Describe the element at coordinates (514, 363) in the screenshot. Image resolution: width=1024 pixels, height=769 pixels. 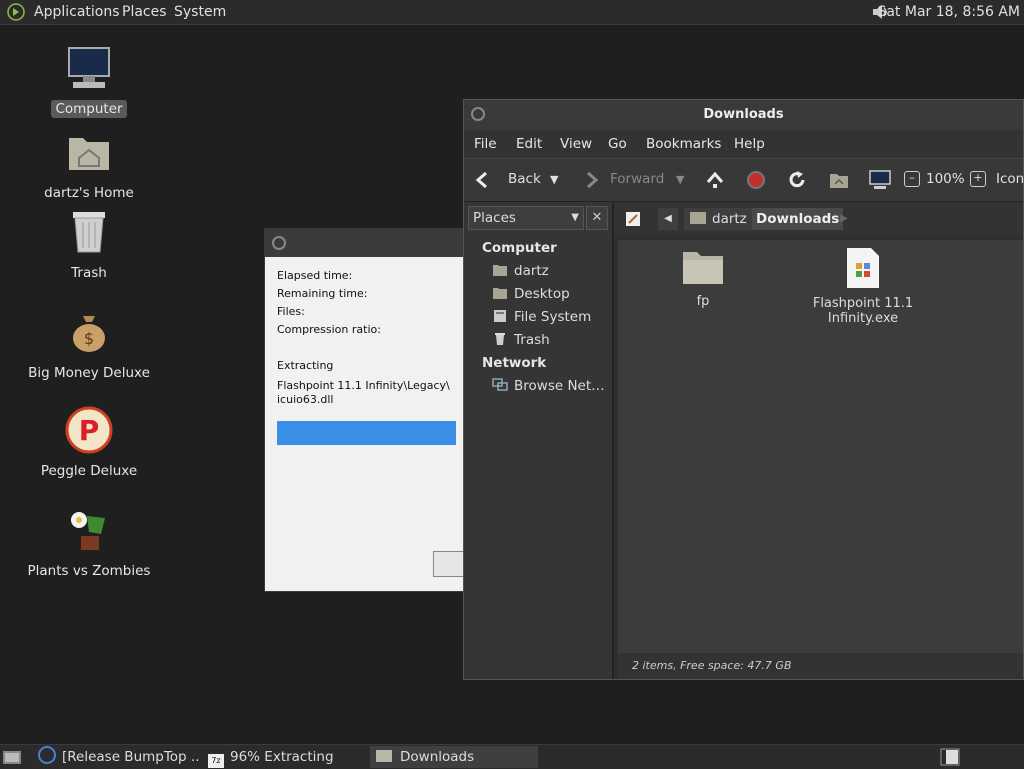
I see `sidebar-heading-network: Network` at that location.